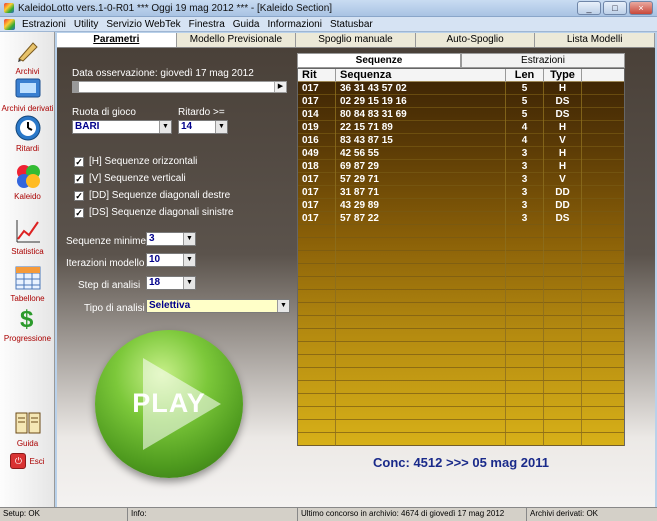  I want to click on tipo-value: Selettiva, so click(170, 305).